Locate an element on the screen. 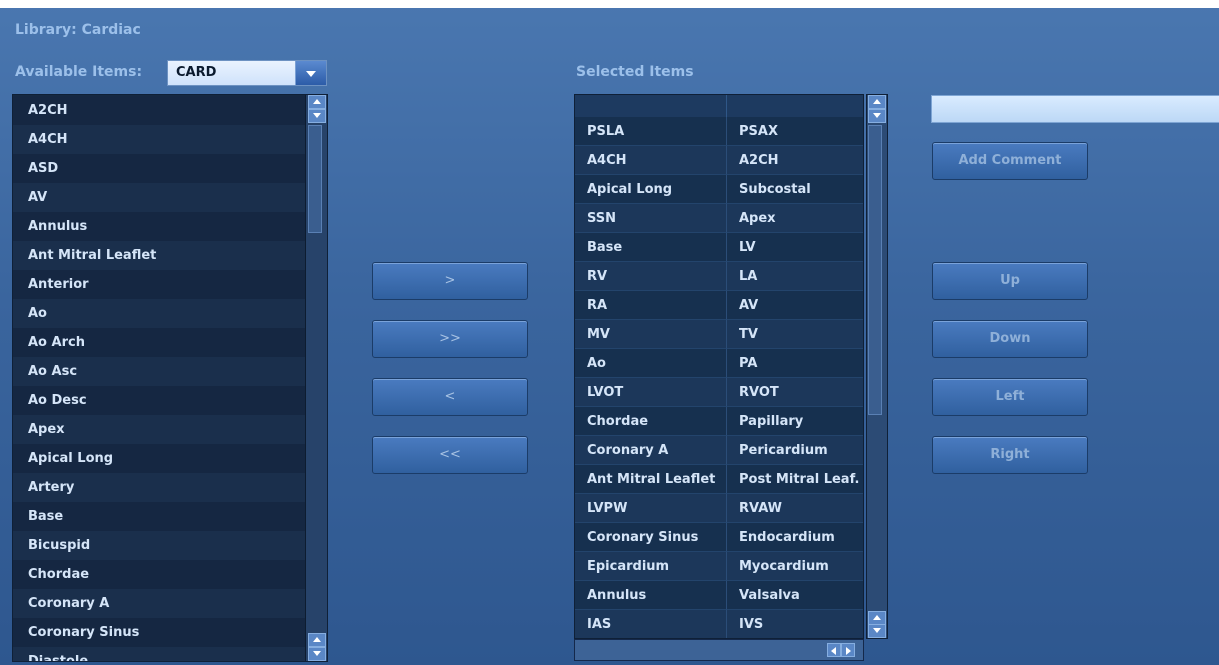 The image size is (1219, 665). table-cell: MV is located at coordinates (651, 334).